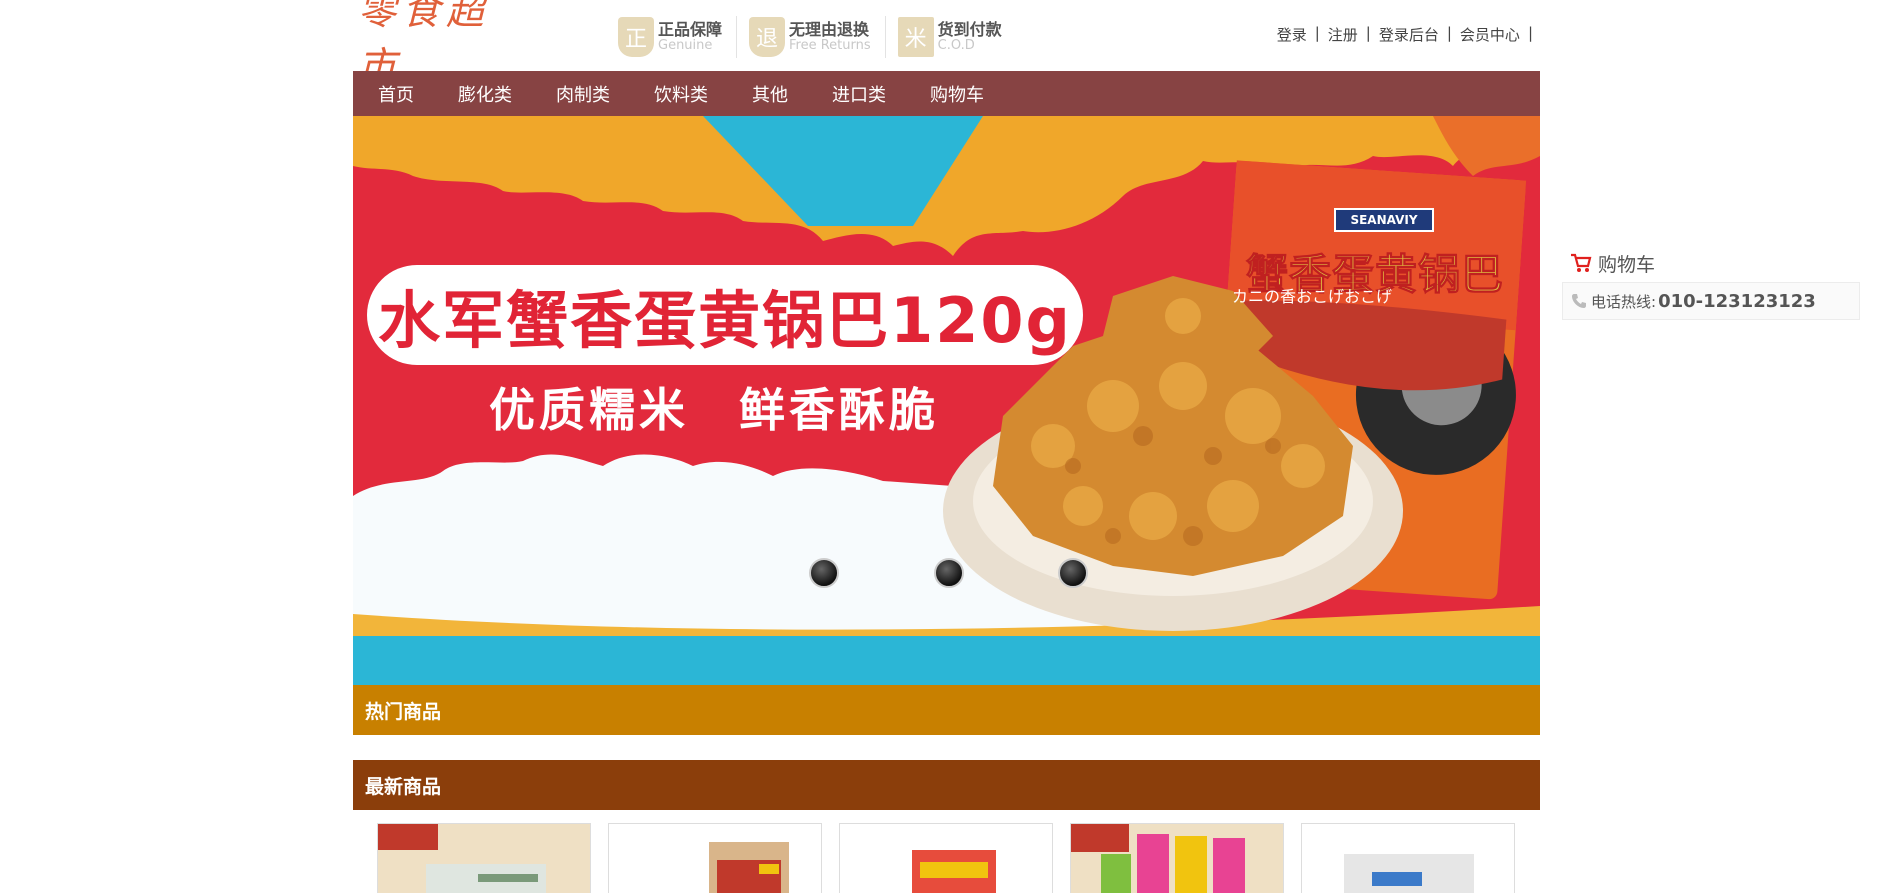  What do you see at coordinates (946, 785) in the screenshot?
I see `new-products-header: 最新商品` at bounding box center [946, 785].